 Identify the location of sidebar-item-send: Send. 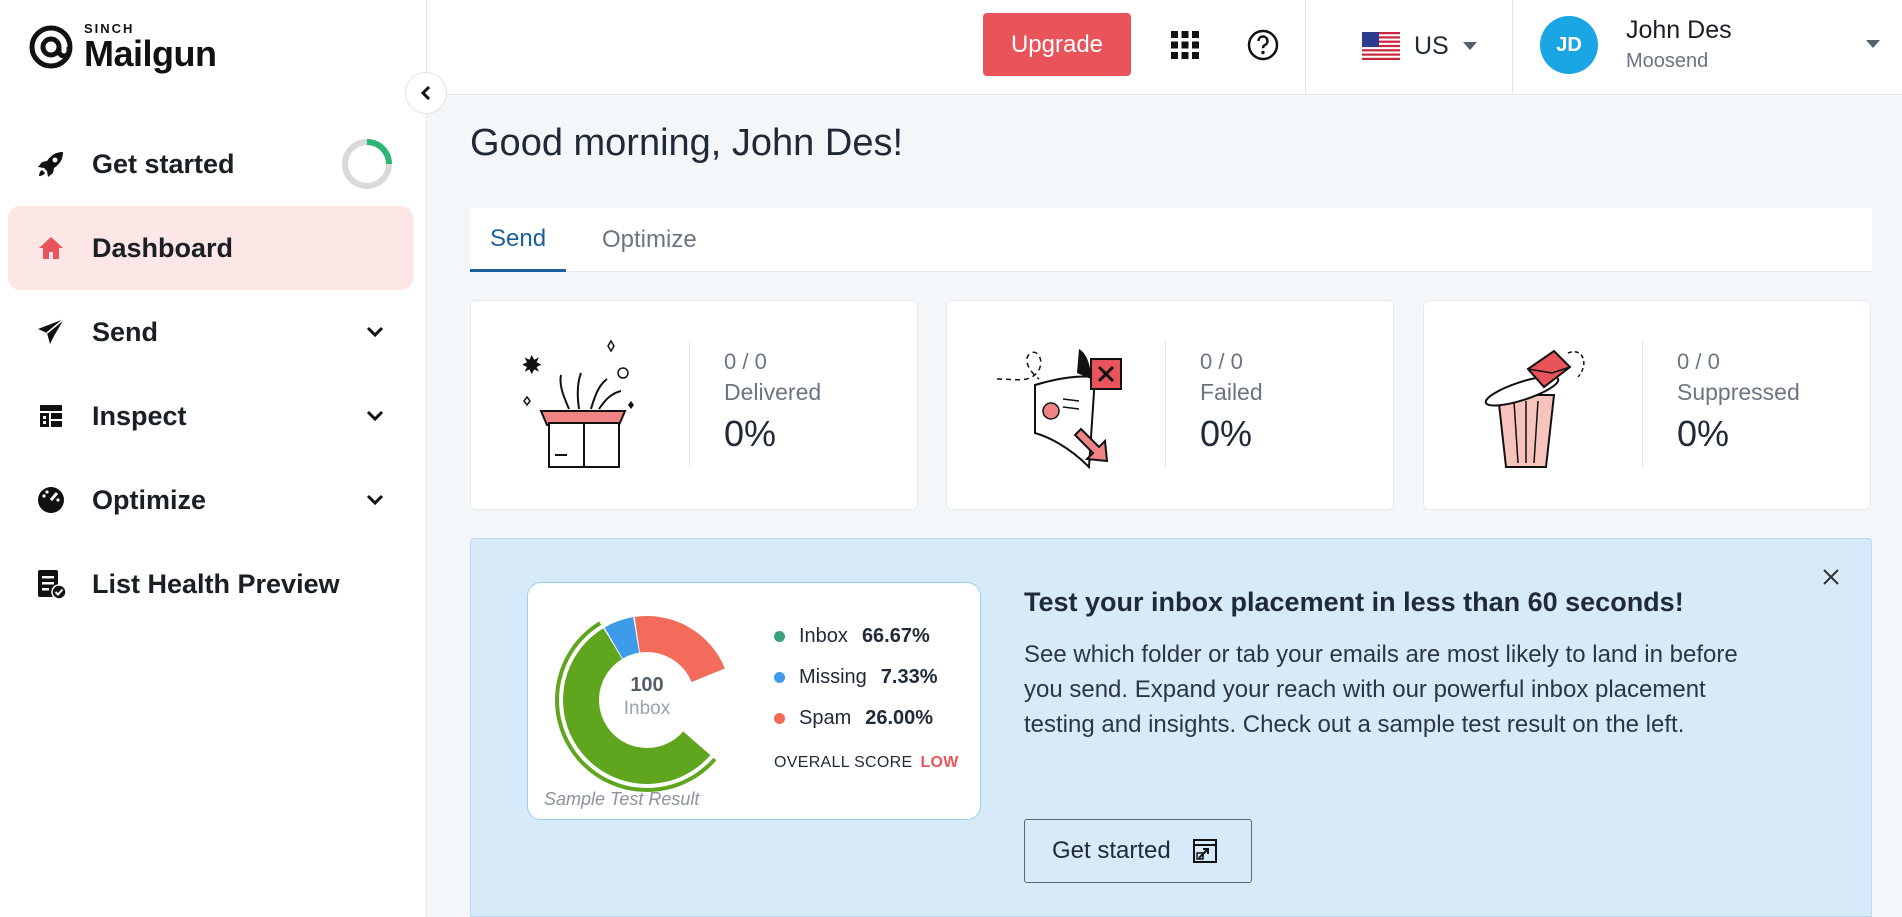
(210, 332).